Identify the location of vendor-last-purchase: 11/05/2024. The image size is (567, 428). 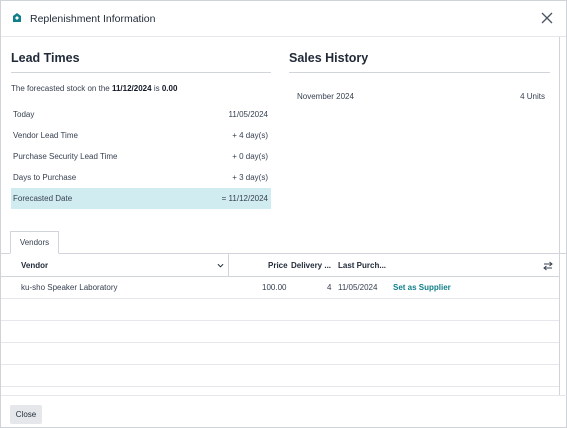
(358, 287).